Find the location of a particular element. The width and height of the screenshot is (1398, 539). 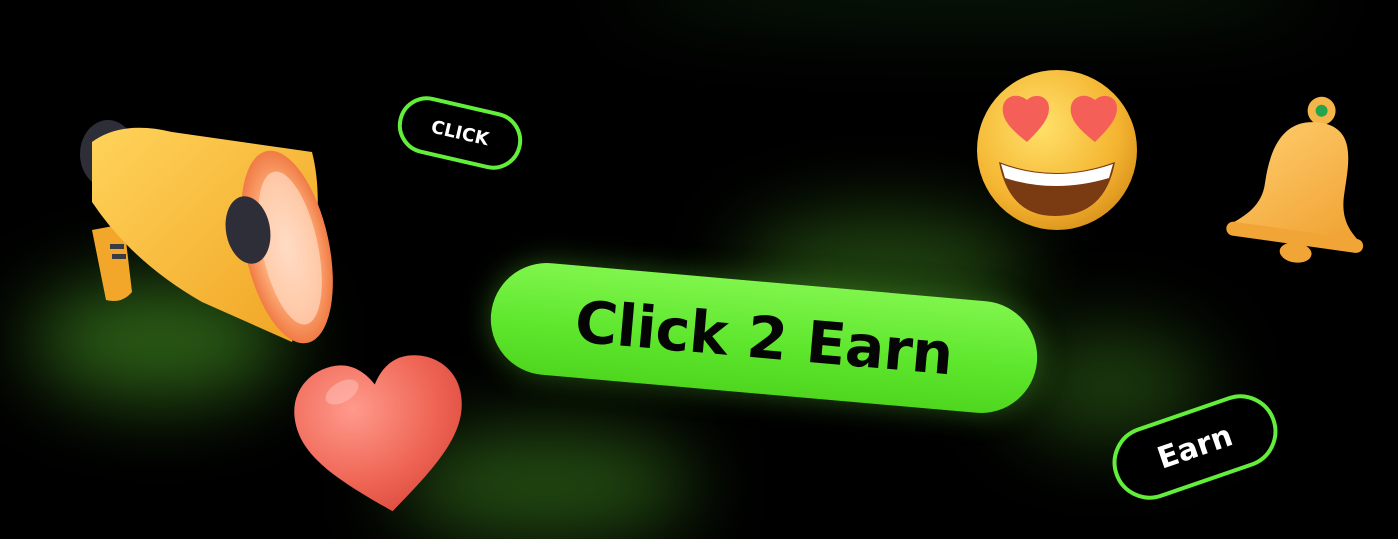

click-pill-label: CLICK is located at coordinates (460, 133).